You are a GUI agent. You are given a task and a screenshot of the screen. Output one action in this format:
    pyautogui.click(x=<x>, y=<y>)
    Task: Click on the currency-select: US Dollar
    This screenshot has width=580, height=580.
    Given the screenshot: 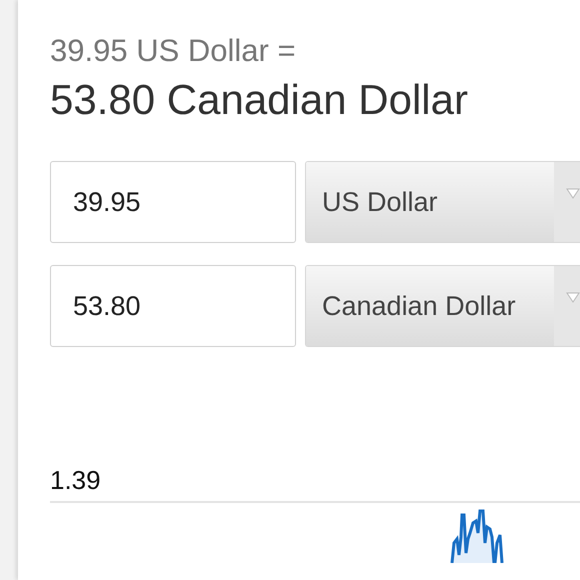 What is the action you would take?
    pyautogui.click(x=442, y=202)
    